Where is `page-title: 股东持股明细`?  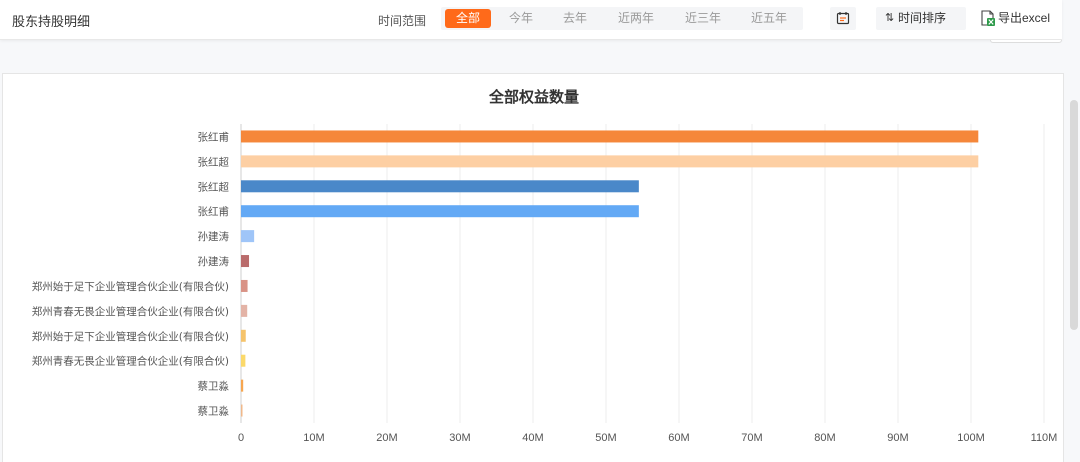 page-title: 股东持股明细 is located at coordinates (51, 21).